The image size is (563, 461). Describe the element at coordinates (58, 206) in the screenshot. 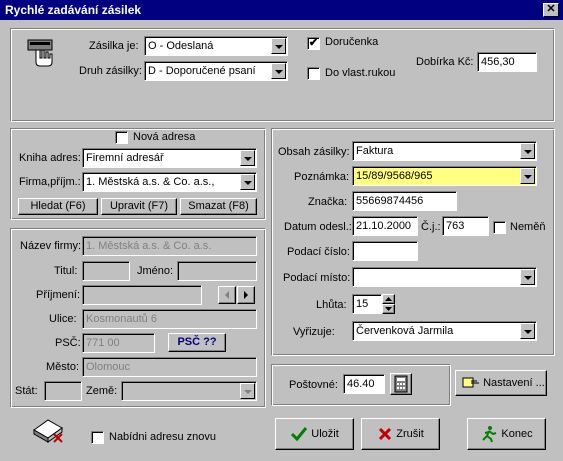

I see `hledat-button: Hledat (F6)` at that location.